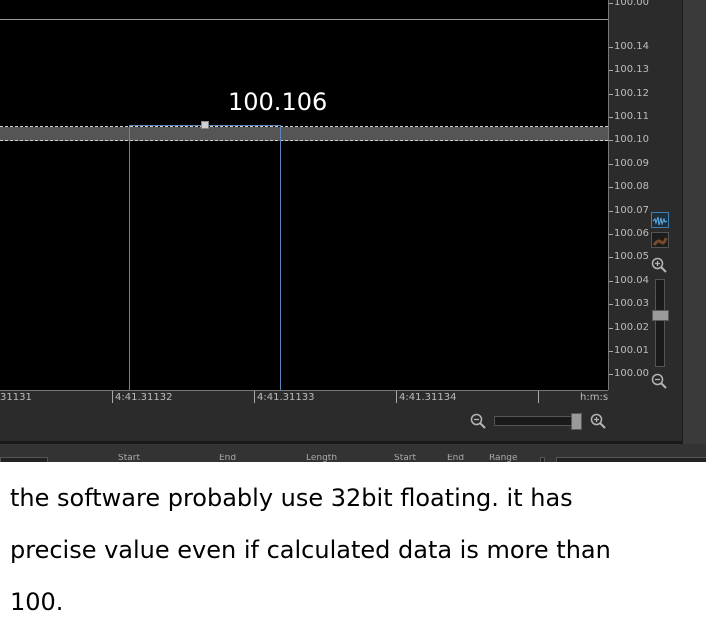 Image resolution: width=706 pixels, height=640 pixels. I want to click on right-panel-edge, so click(694, 222).